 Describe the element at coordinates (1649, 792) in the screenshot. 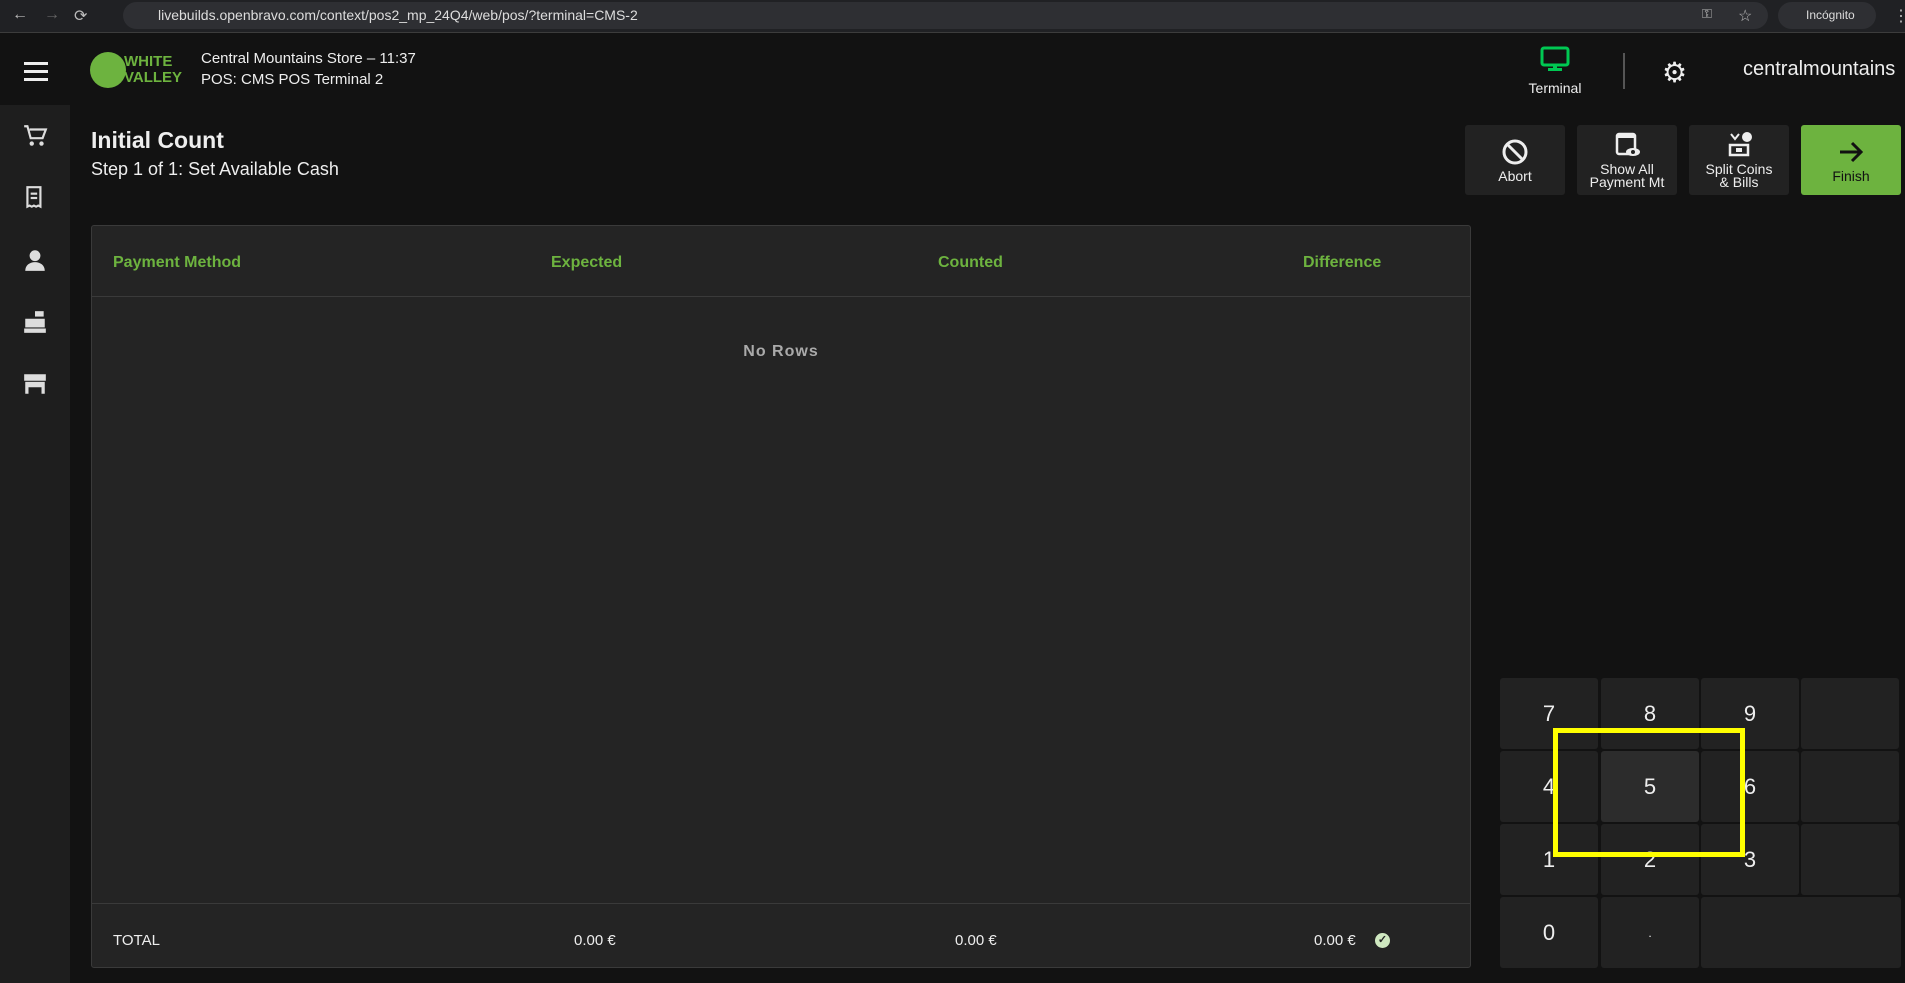

I see `highlight-box` at that location.